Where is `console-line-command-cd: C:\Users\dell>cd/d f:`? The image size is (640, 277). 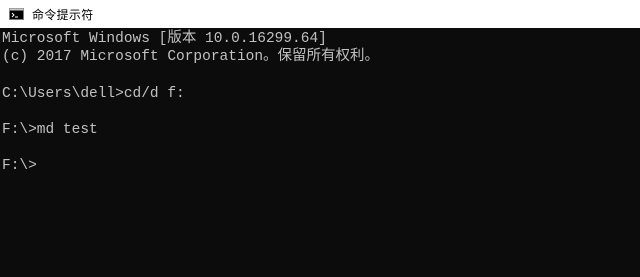 console-line-command-cd: C:\Users\dell>cd/d f: is located at coordinates (93, 93).